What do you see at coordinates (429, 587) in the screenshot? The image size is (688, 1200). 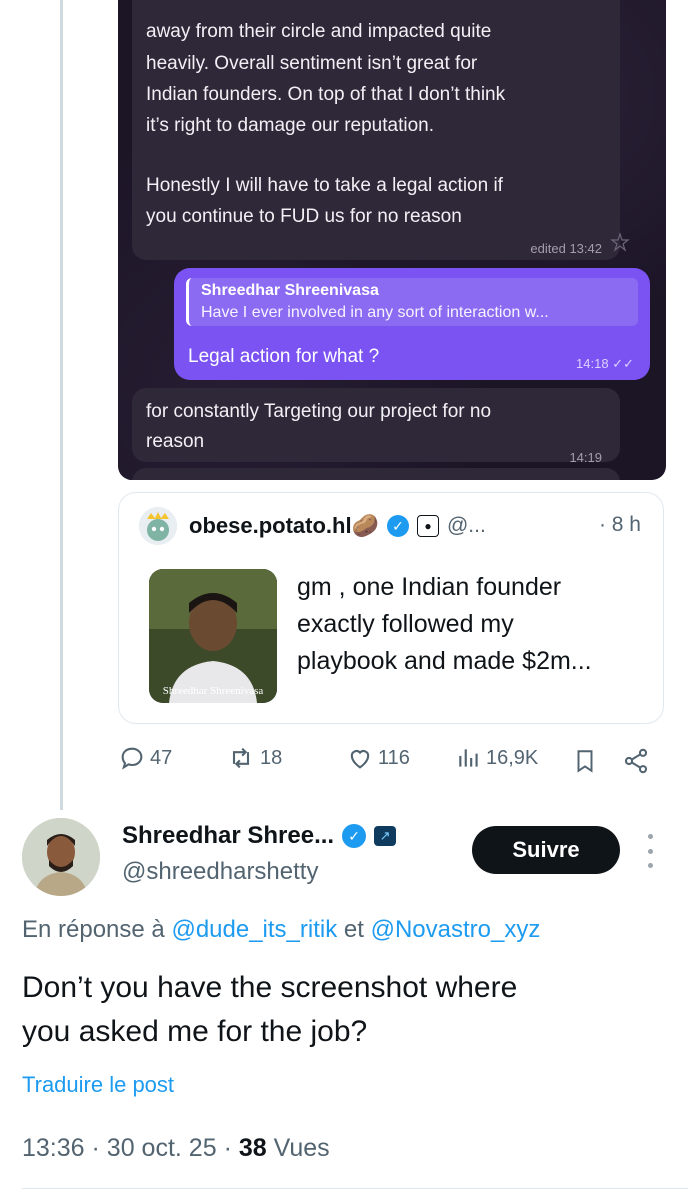 I see `quoted-text-line: gm , one Indian founder` at bounding box center [429, 587].